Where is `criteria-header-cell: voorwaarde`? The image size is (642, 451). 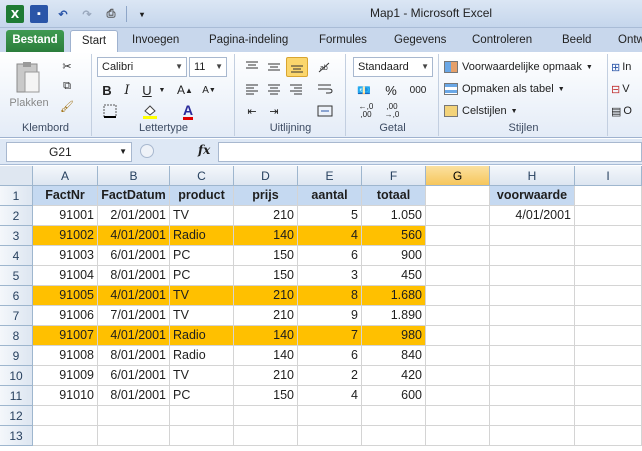 criteria-header-cell: voorwaarde is located at coordinates (532, 196).